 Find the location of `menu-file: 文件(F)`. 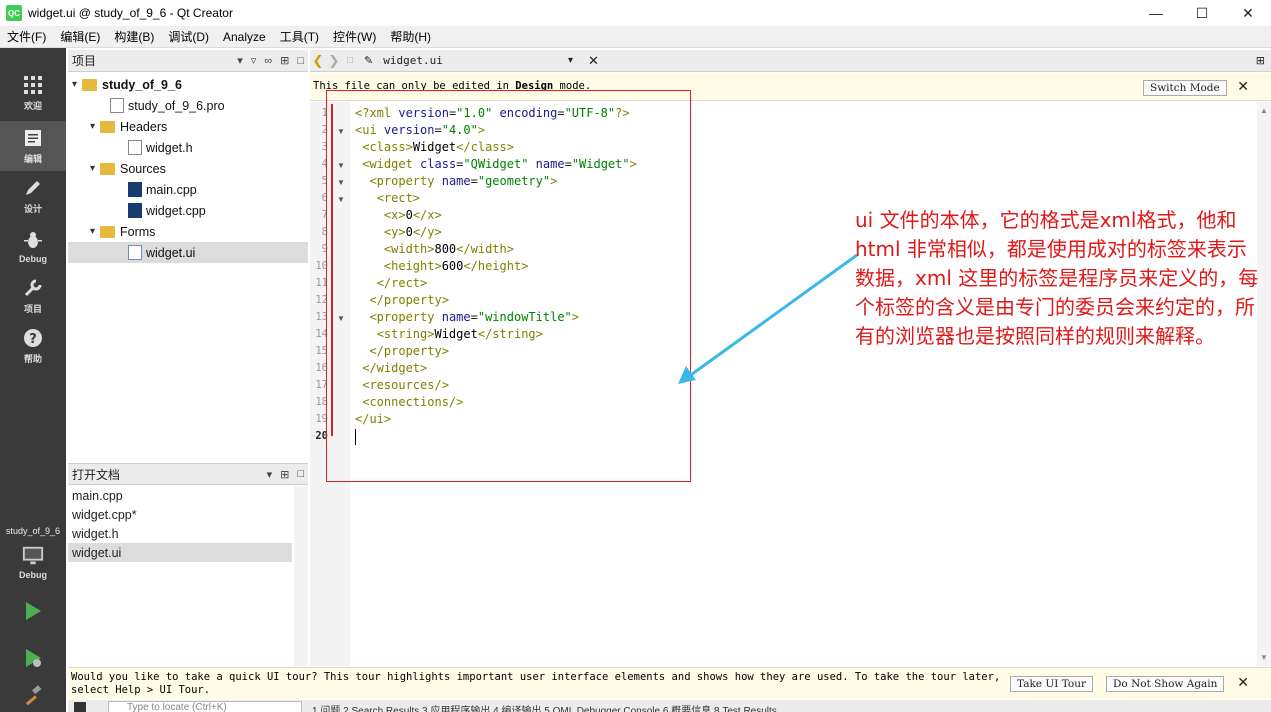

menu-file: 文件(F) is located at coordinates (26, 36).